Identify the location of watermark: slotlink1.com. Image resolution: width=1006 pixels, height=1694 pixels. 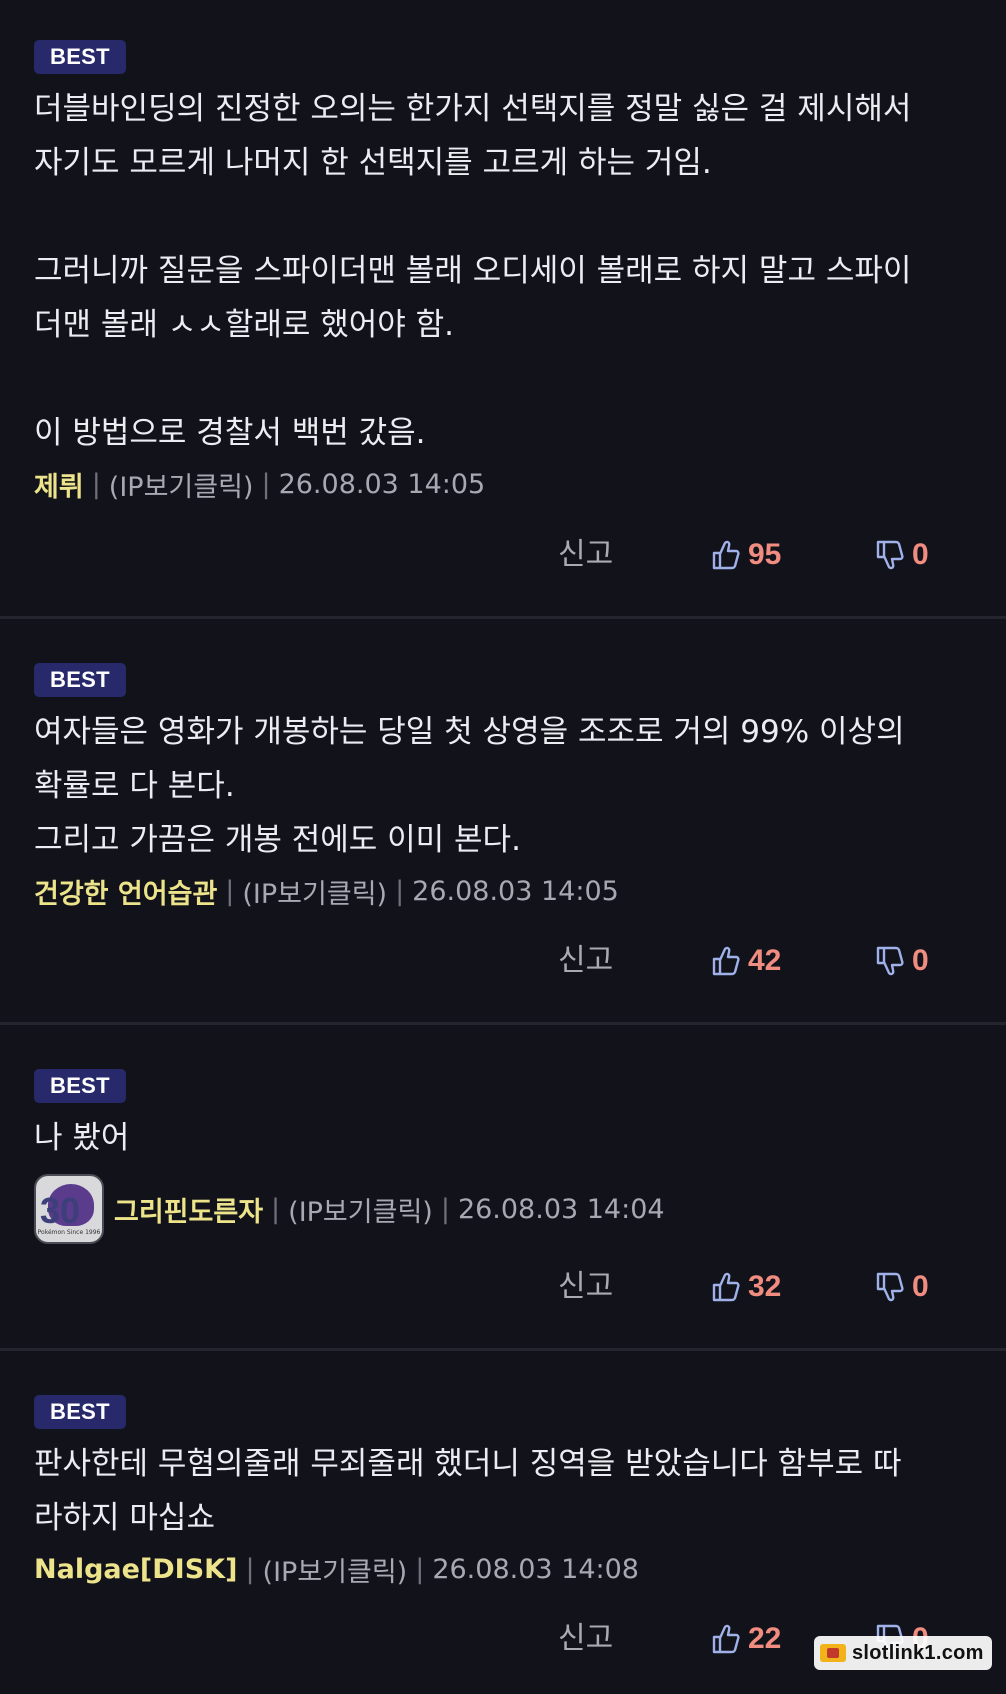
(903, 1653).